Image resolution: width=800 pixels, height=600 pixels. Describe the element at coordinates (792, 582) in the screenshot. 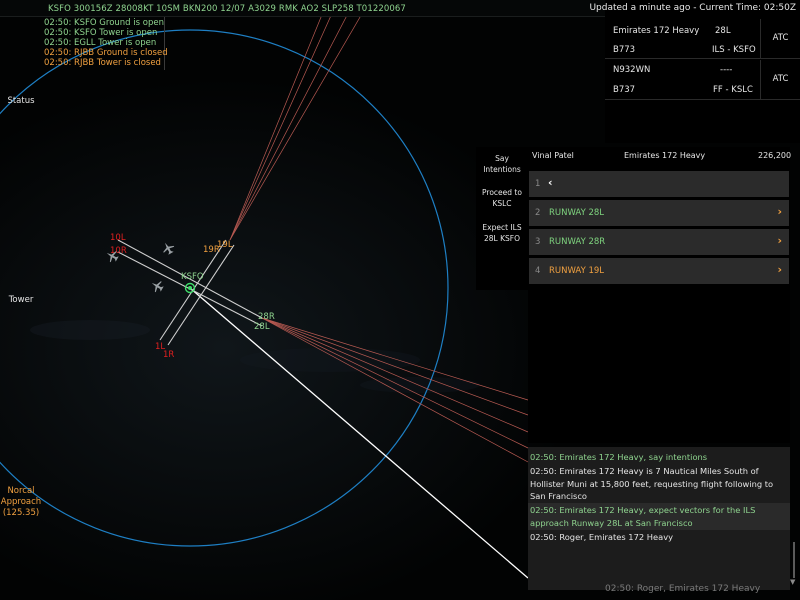

I see `scroll-down-icon: ▼` at that location.